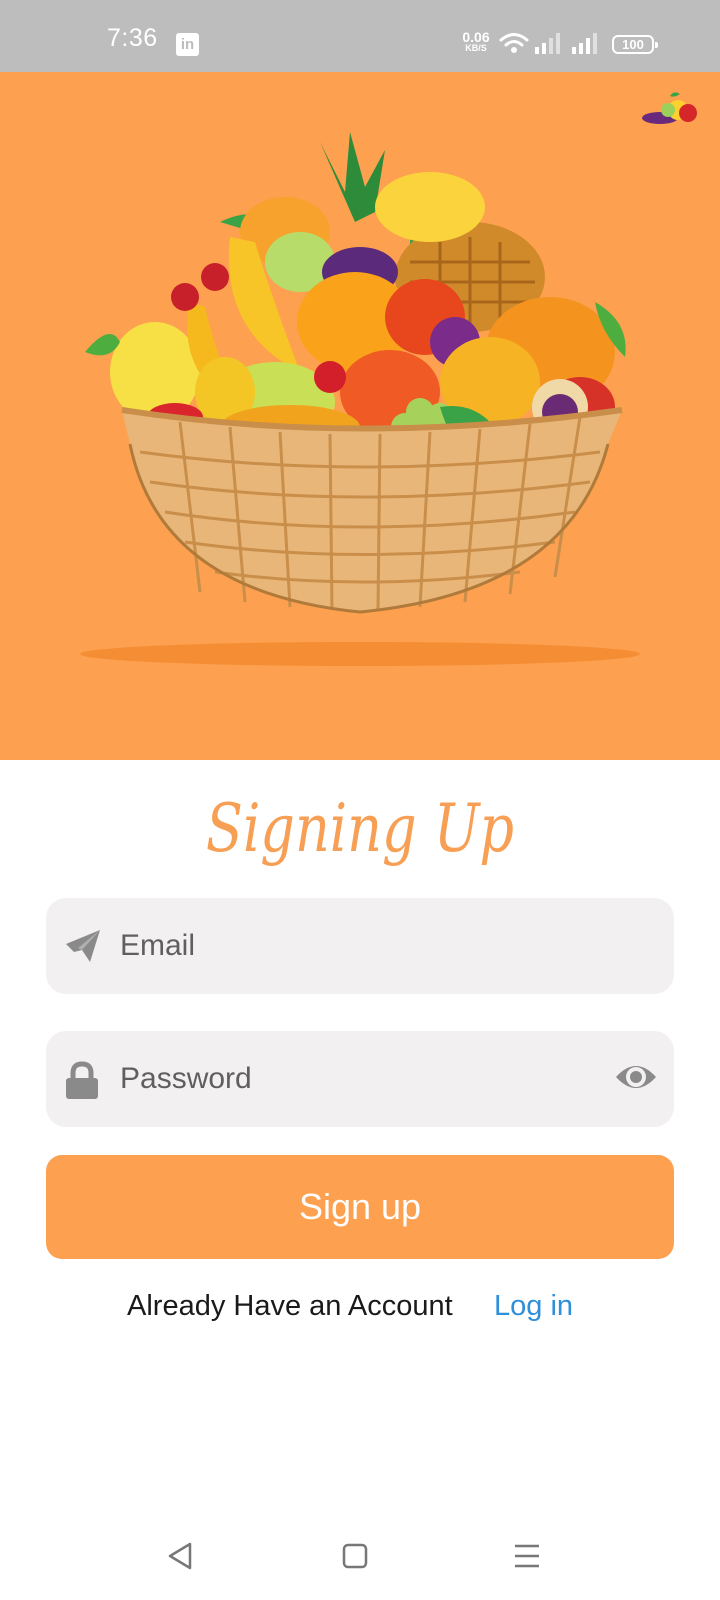 This screenshot has height=1600, width=720. I want to click on status-bar: 7:36 in 0.06 KB/S 100, so click(360, 36).